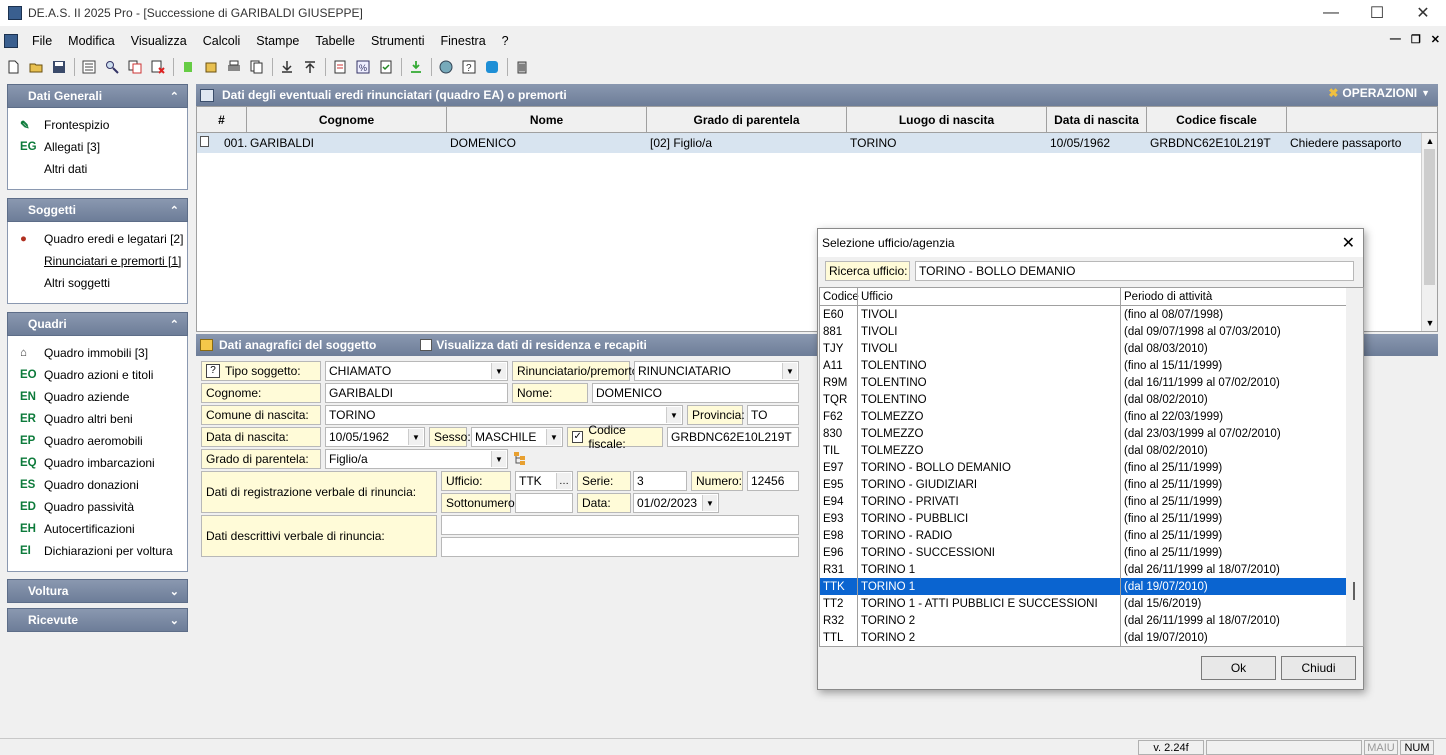  I want to click on cf-field: GRBDNC62E10L219T, so click(733, 437).